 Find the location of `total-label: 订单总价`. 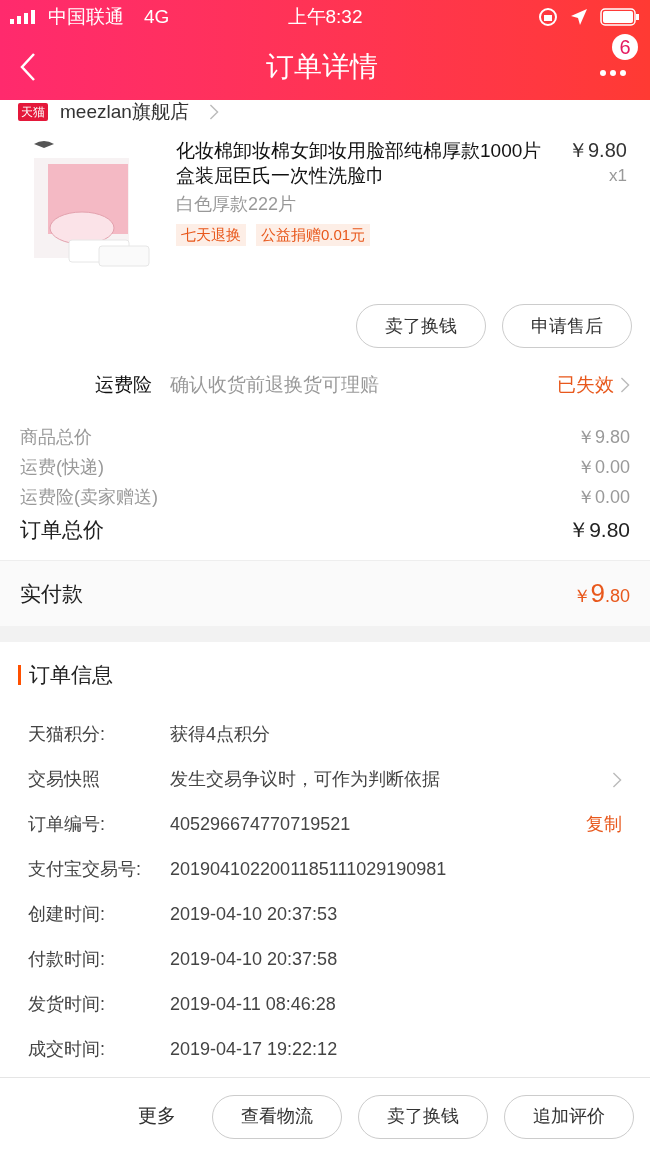

total-label: 订单总价 is located at coordinates (62, 530).